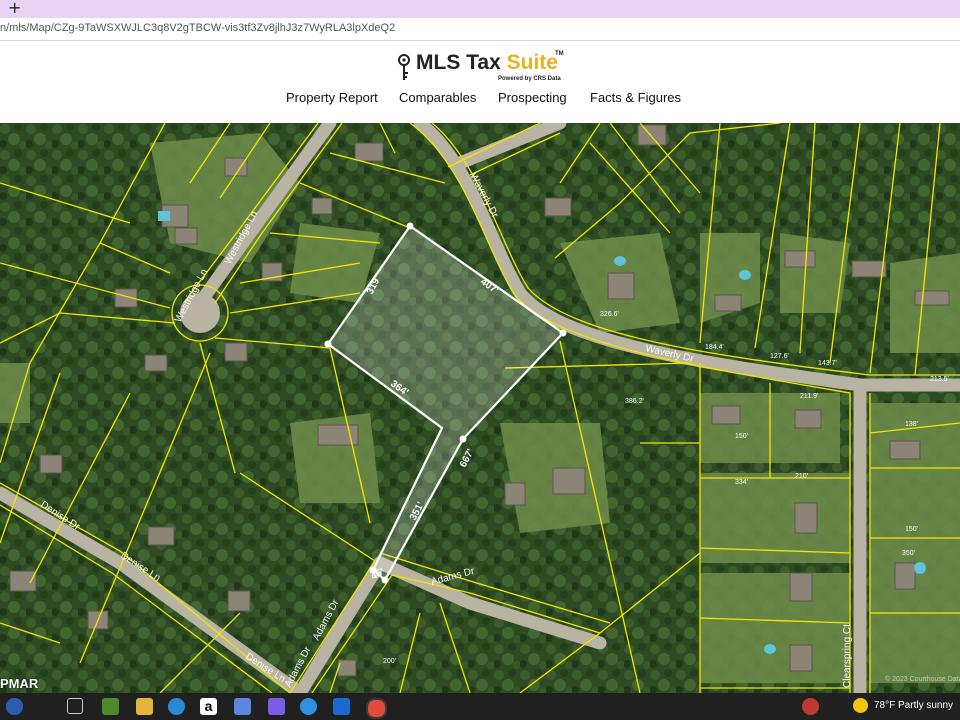 This screenshot has height=720, width=960. What do you see at coordinates (144, 706) in the screenshot?
I see `file-explorer-icon` at bounding box center [144, 706].